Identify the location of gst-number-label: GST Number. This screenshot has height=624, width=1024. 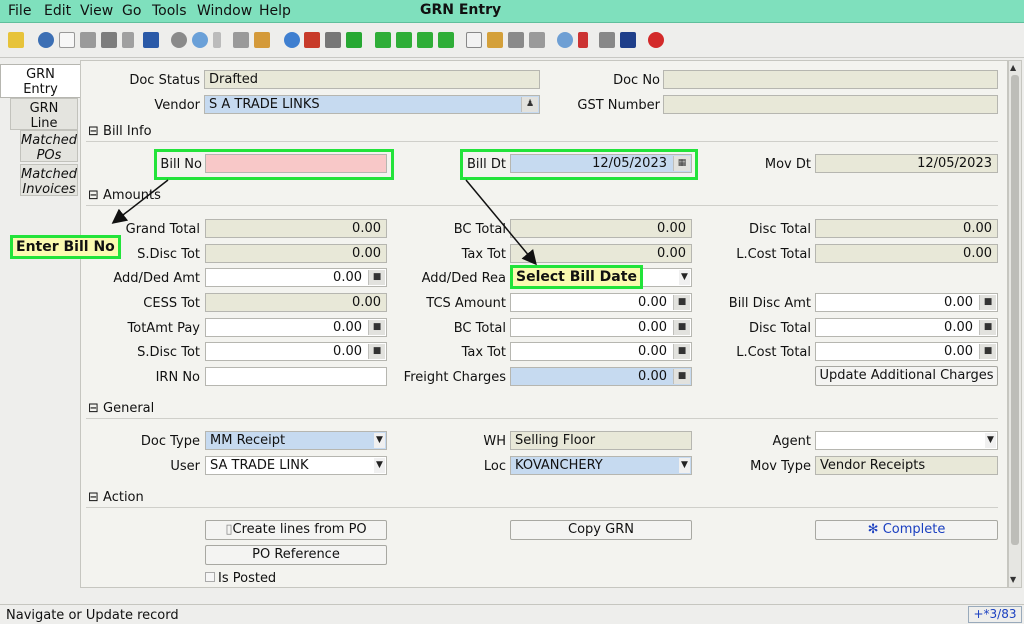
(618, 105).